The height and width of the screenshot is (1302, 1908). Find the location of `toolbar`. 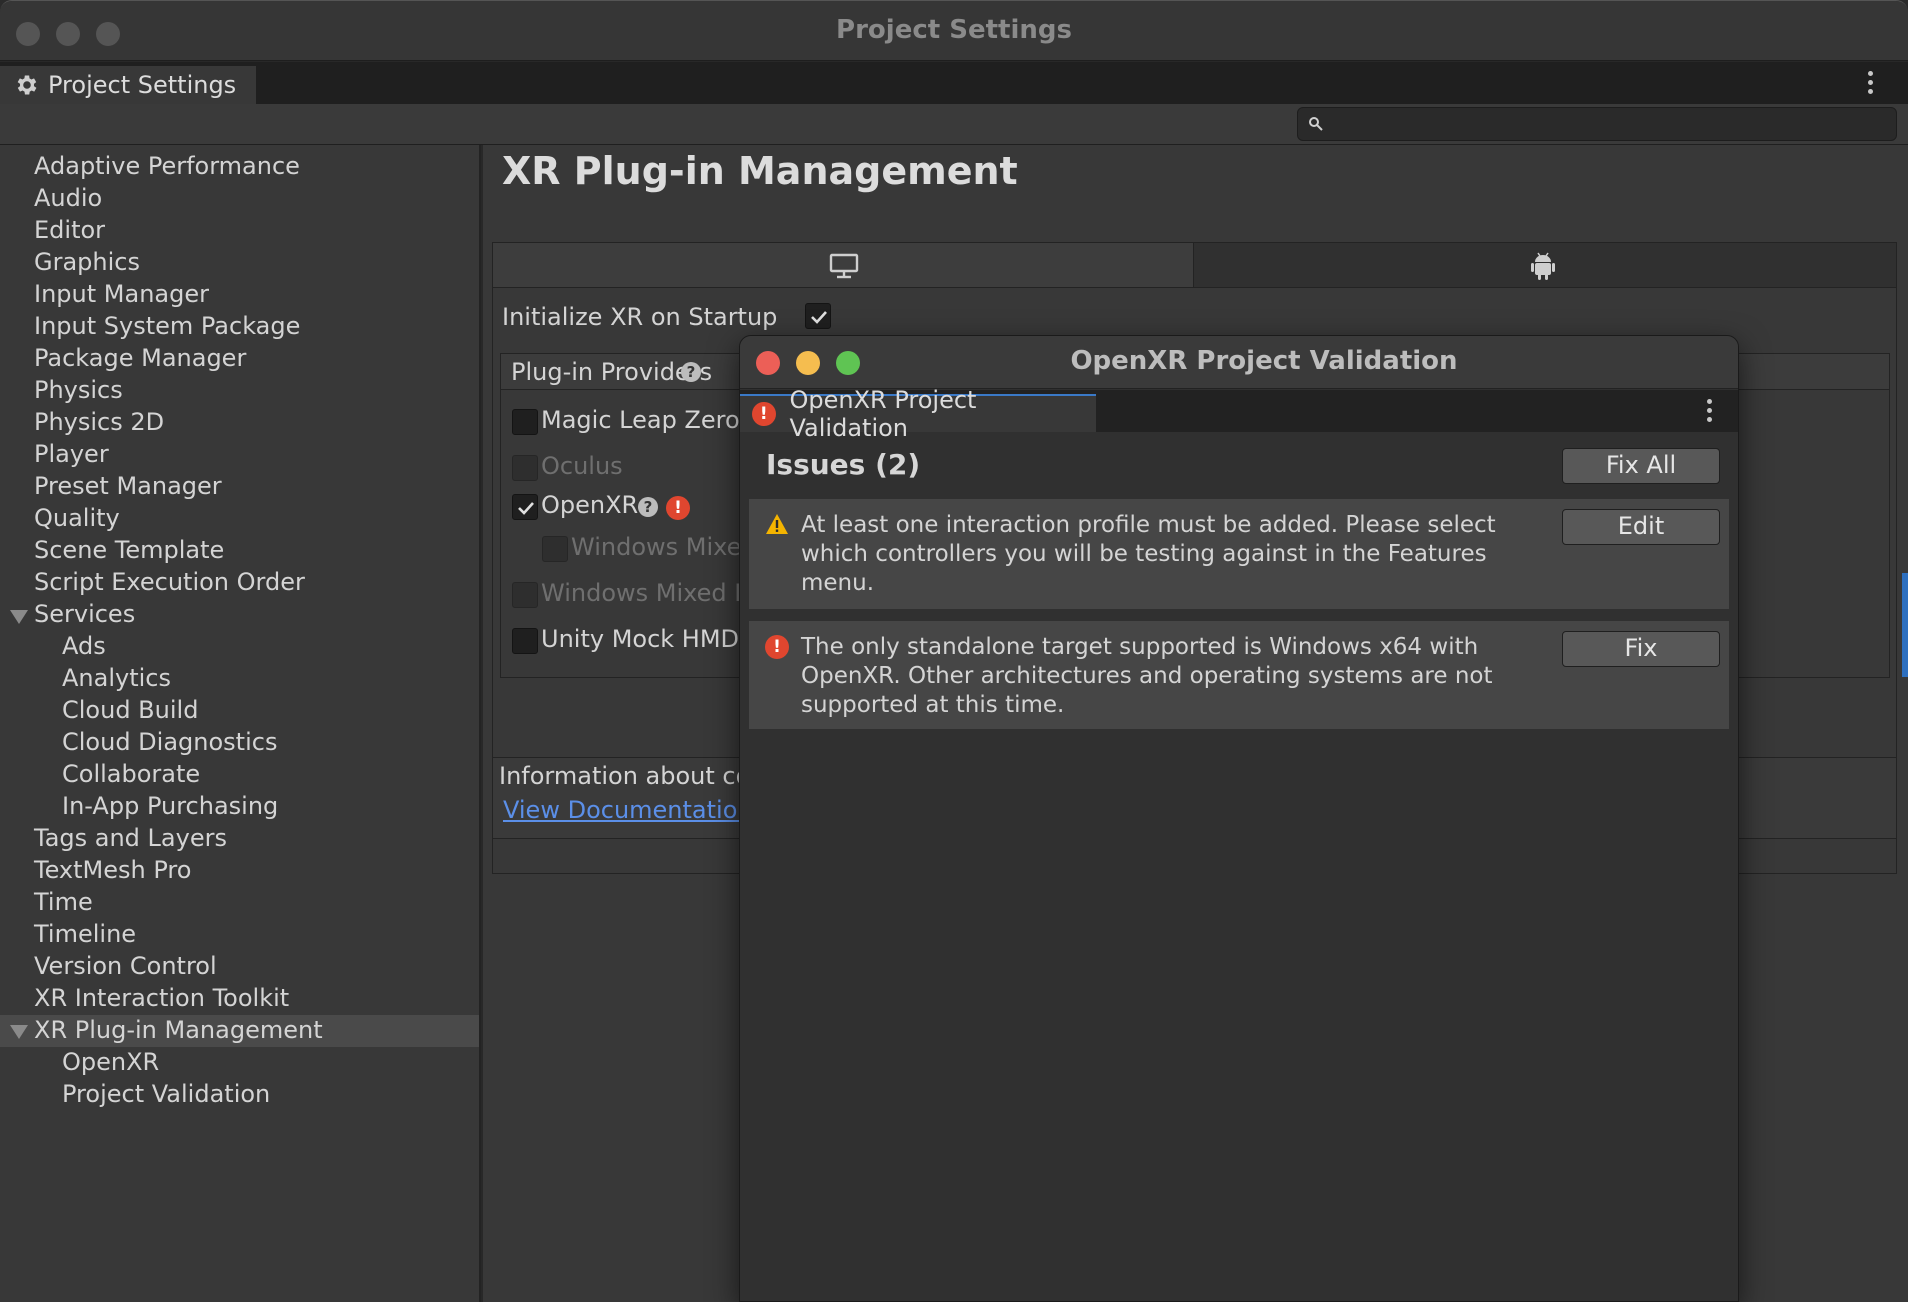

toolbar is located at coordinates (954, 124).